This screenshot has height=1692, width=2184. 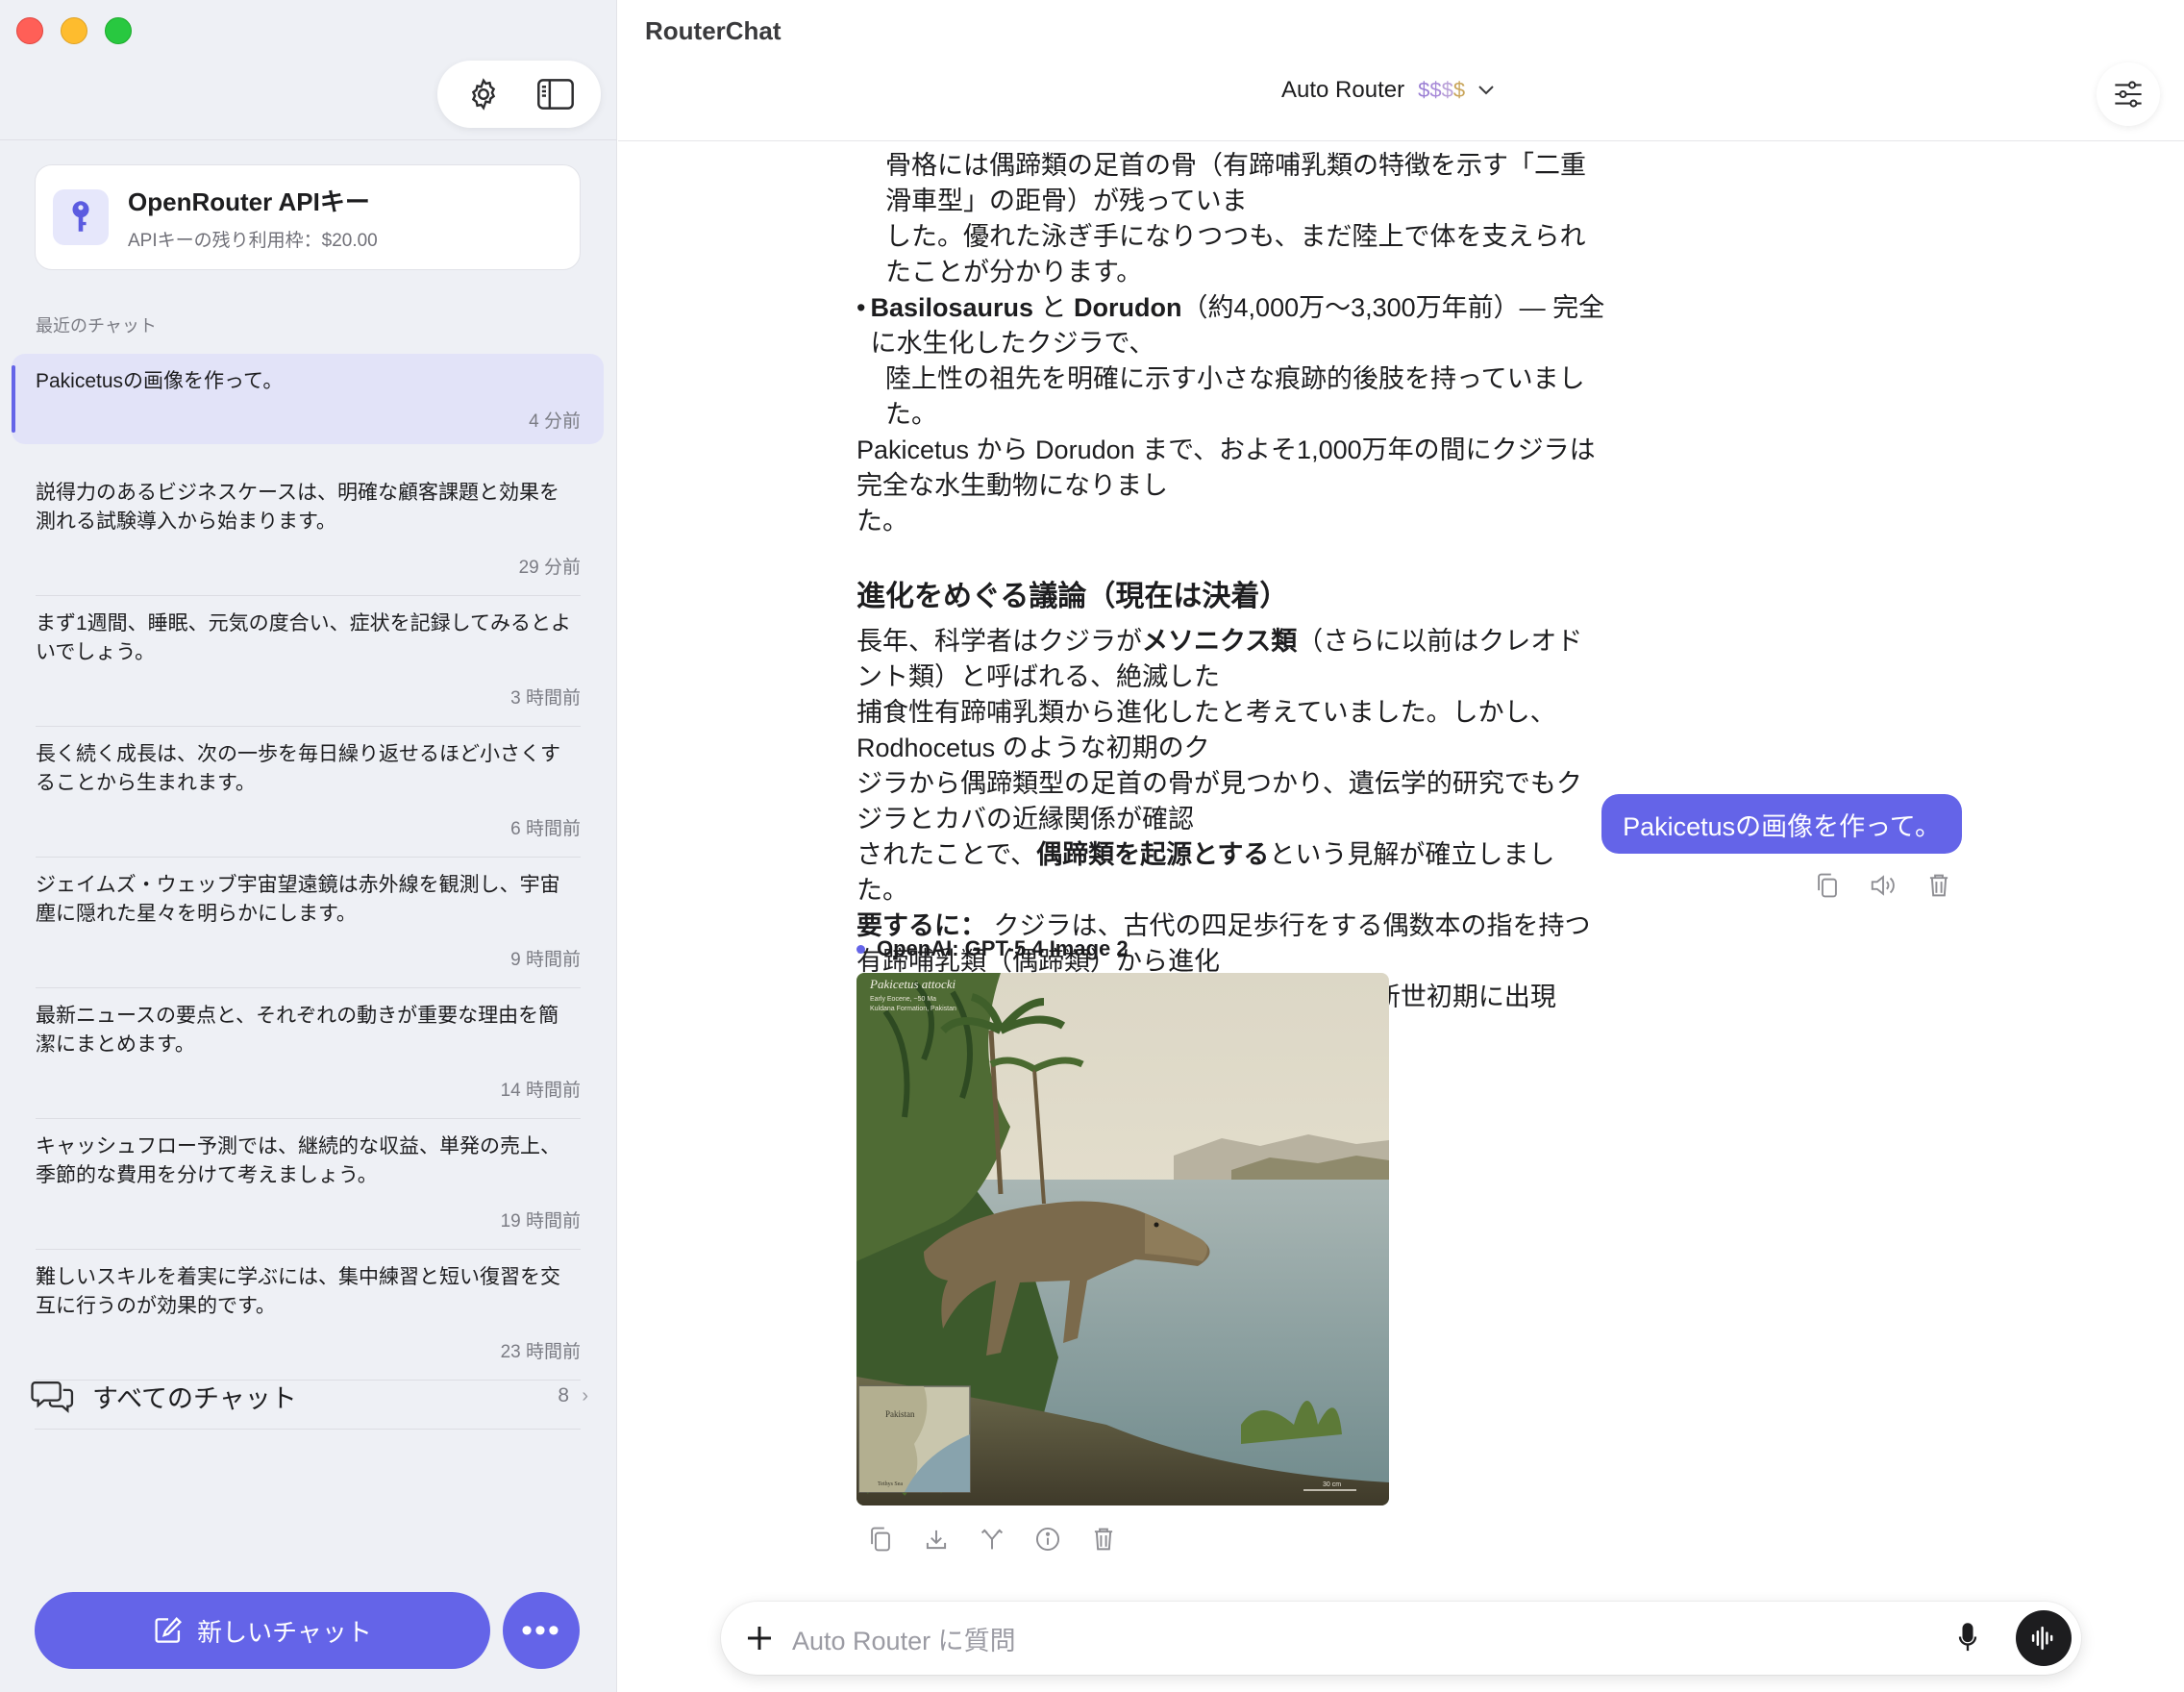 What do you see at coordinates (119, 30) in the screenshot?
I see `zoom-window-button` at bounding box center [119, 30].